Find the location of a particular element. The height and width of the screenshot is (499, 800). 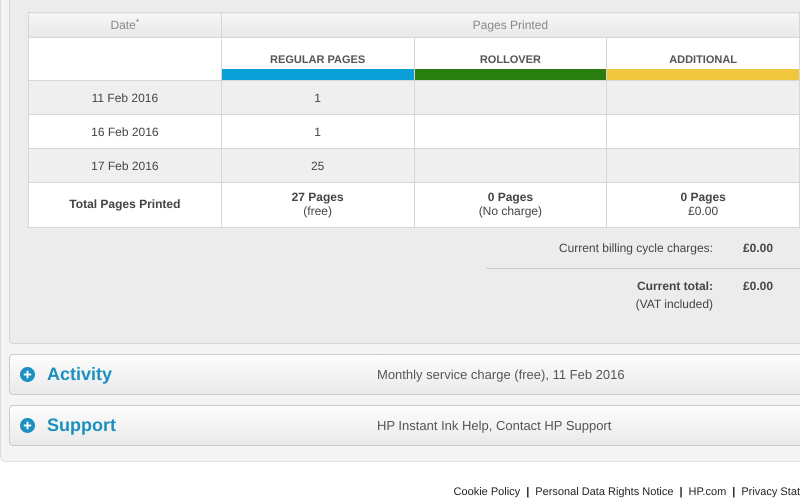

column-header: Pages Printed is located at coordinates (510, 25).